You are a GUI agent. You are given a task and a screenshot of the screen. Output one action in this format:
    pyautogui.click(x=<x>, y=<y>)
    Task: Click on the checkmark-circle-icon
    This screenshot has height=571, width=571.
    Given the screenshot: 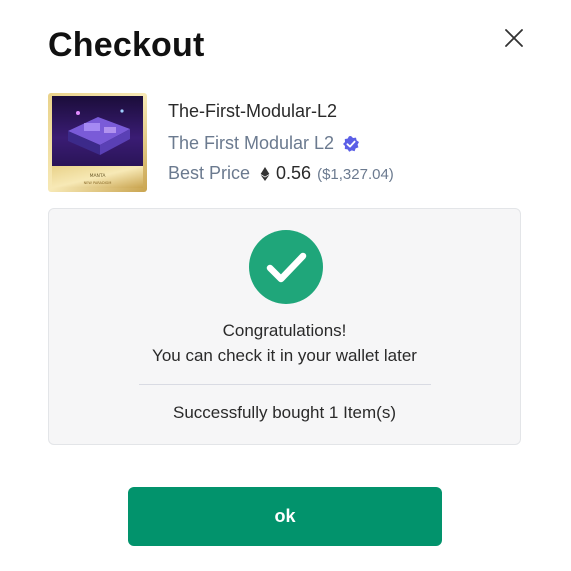 What is the action you would take?
    pyautogui.click(x=286, y=267)
    